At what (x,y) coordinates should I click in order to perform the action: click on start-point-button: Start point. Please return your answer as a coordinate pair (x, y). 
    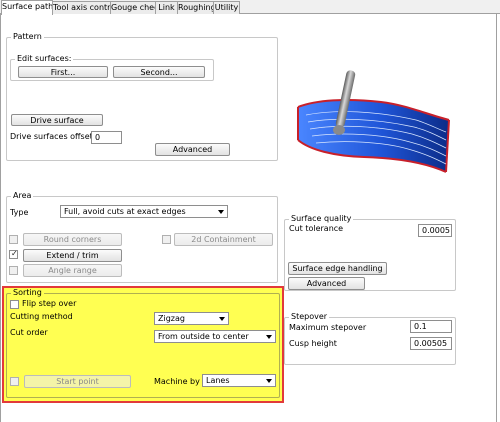
    Looking at the image, I should click on (77, 381).